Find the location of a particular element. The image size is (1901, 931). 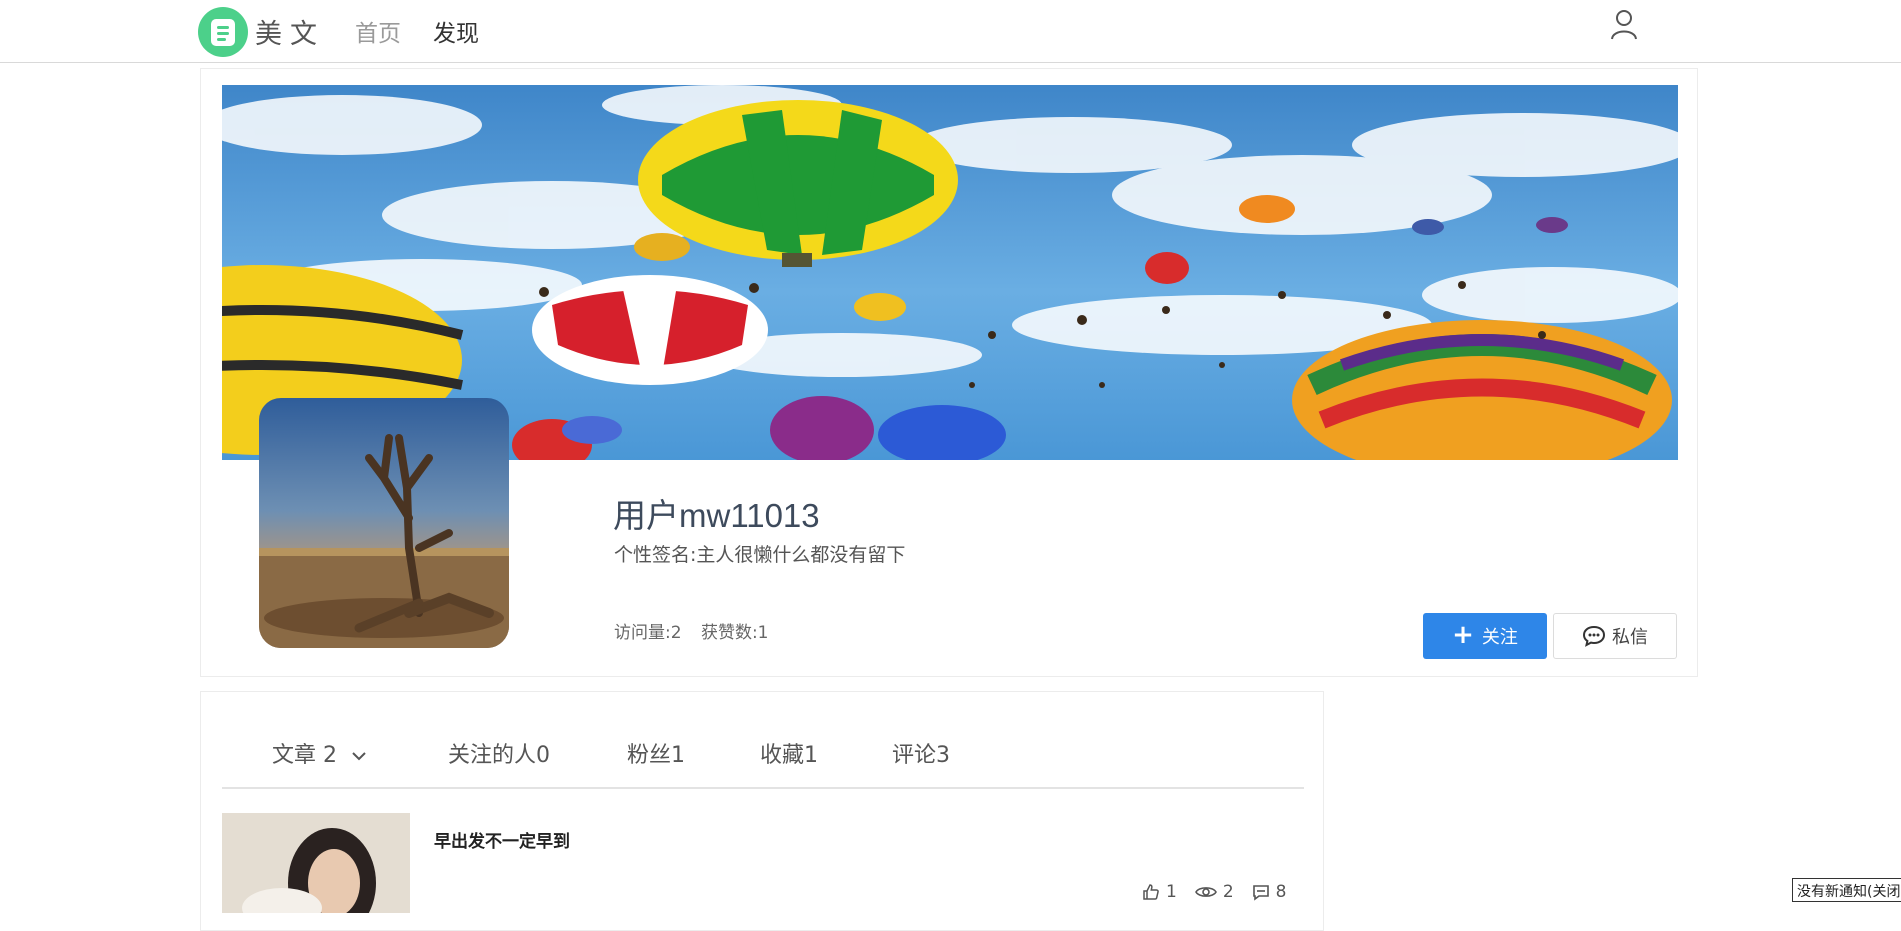

article-thumbnail is located at coordinates (316, 863).